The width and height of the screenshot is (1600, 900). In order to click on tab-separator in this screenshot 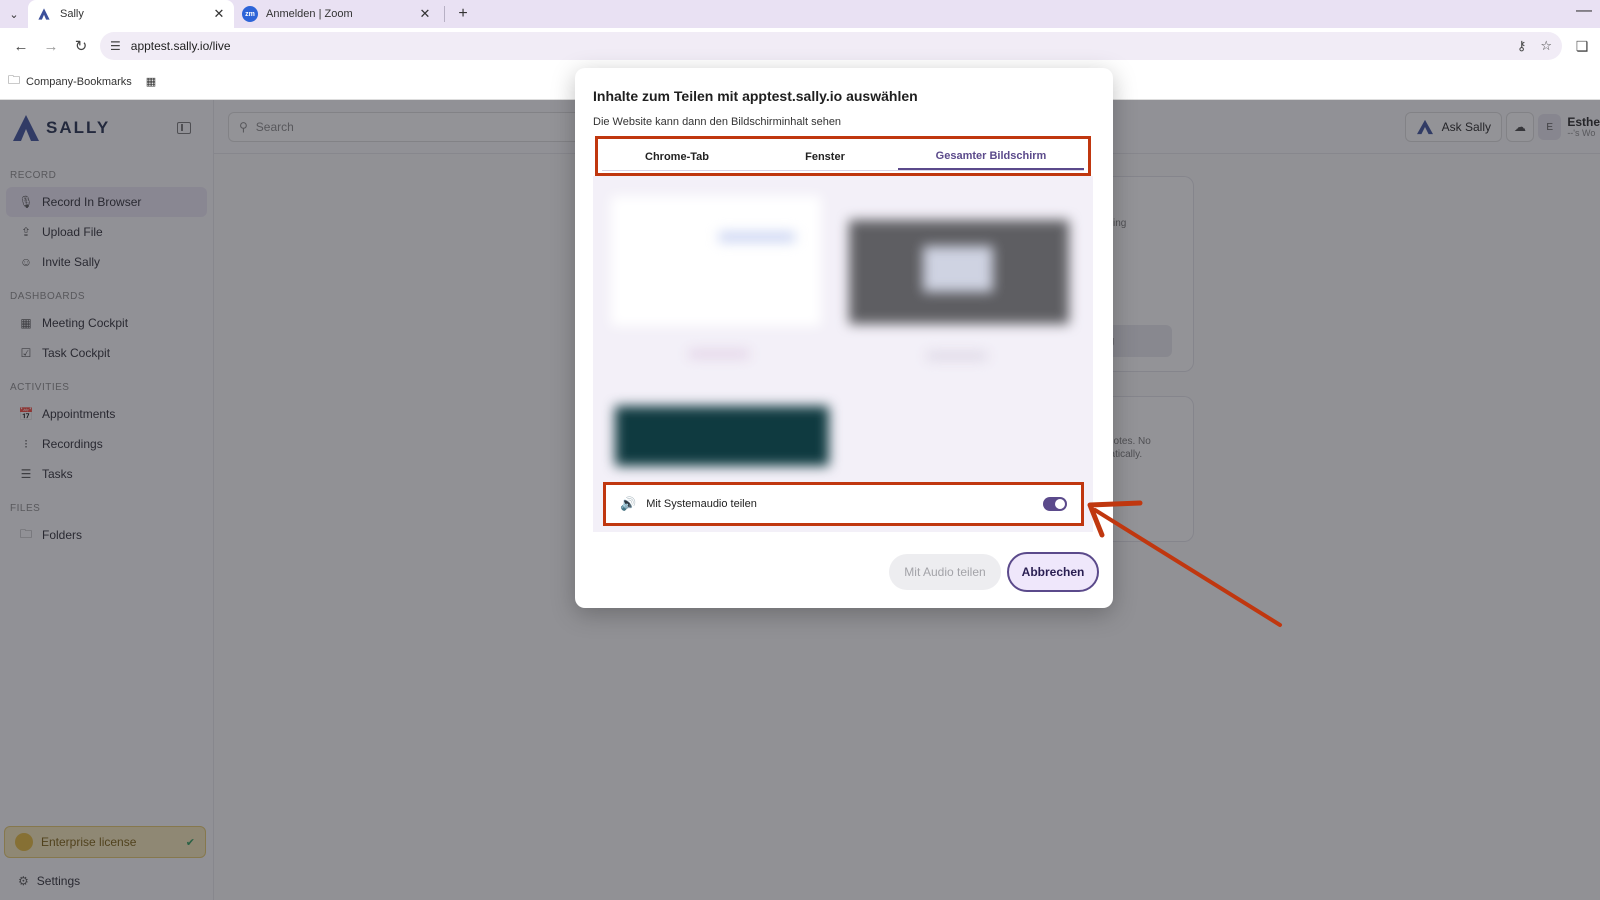, I will do `click(444, 14)`.